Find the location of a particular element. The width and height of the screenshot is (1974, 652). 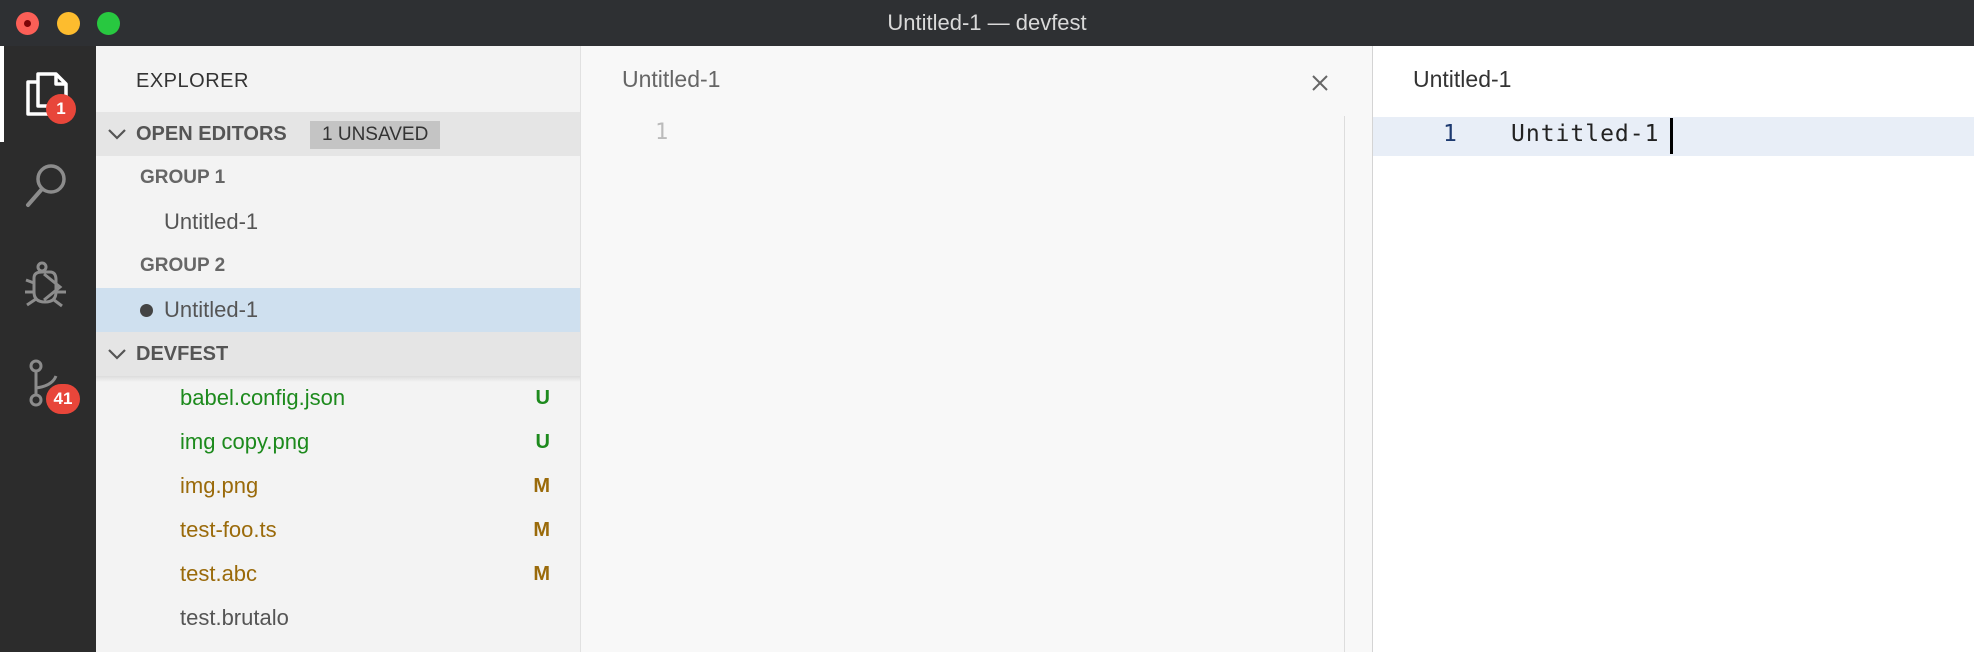

group-2-label: GROUP 2 is located at coordinates (183, 265).